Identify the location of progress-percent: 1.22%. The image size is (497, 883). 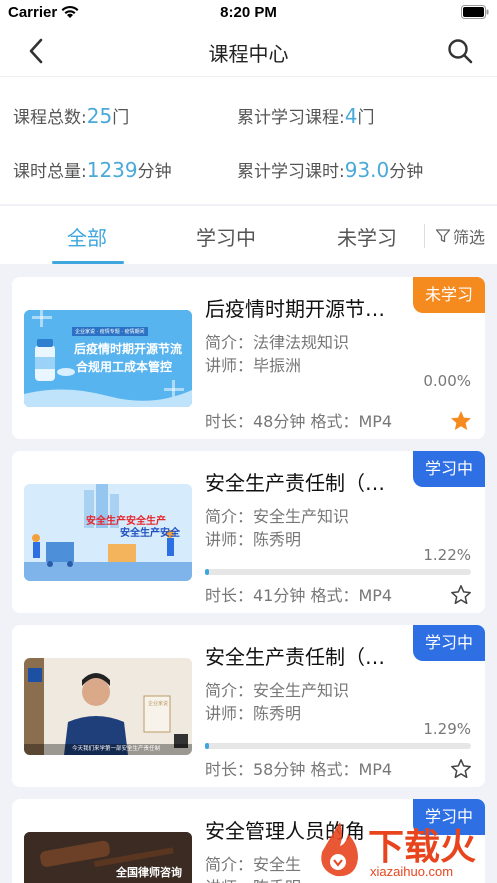
(447, 555).